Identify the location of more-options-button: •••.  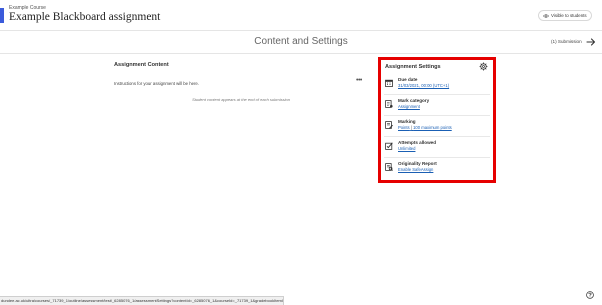
(359, 80).